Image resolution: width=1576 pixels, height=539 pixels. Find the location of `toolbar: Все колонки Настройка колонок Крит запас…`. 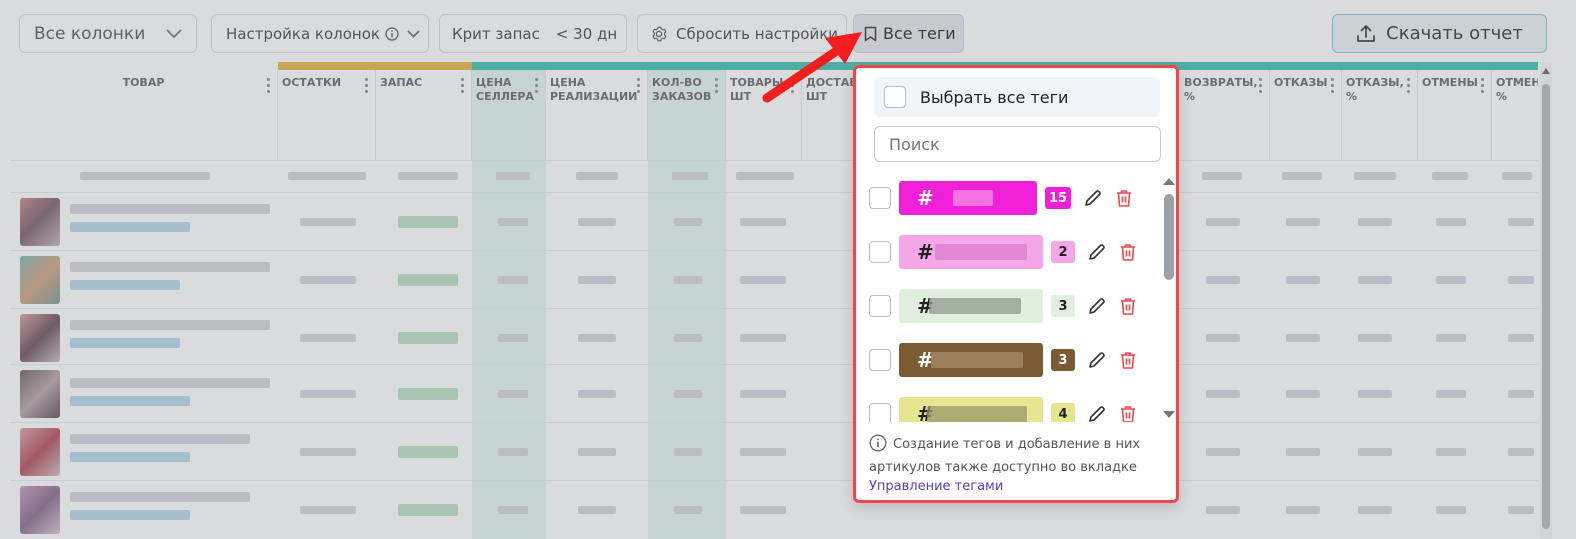

toolbar: Все колонки Настройка колонок Крит запас… is located at coordinates (788, 31).